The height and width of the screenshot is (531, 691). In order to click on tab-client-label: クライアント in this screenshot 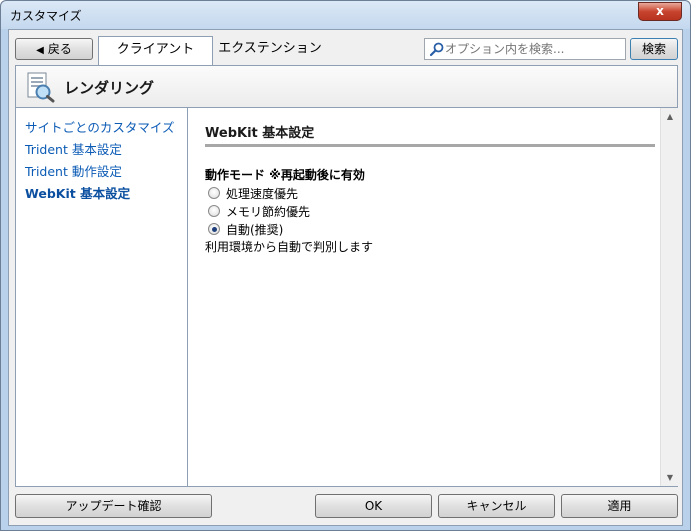, I will do `click(155, 49)`.